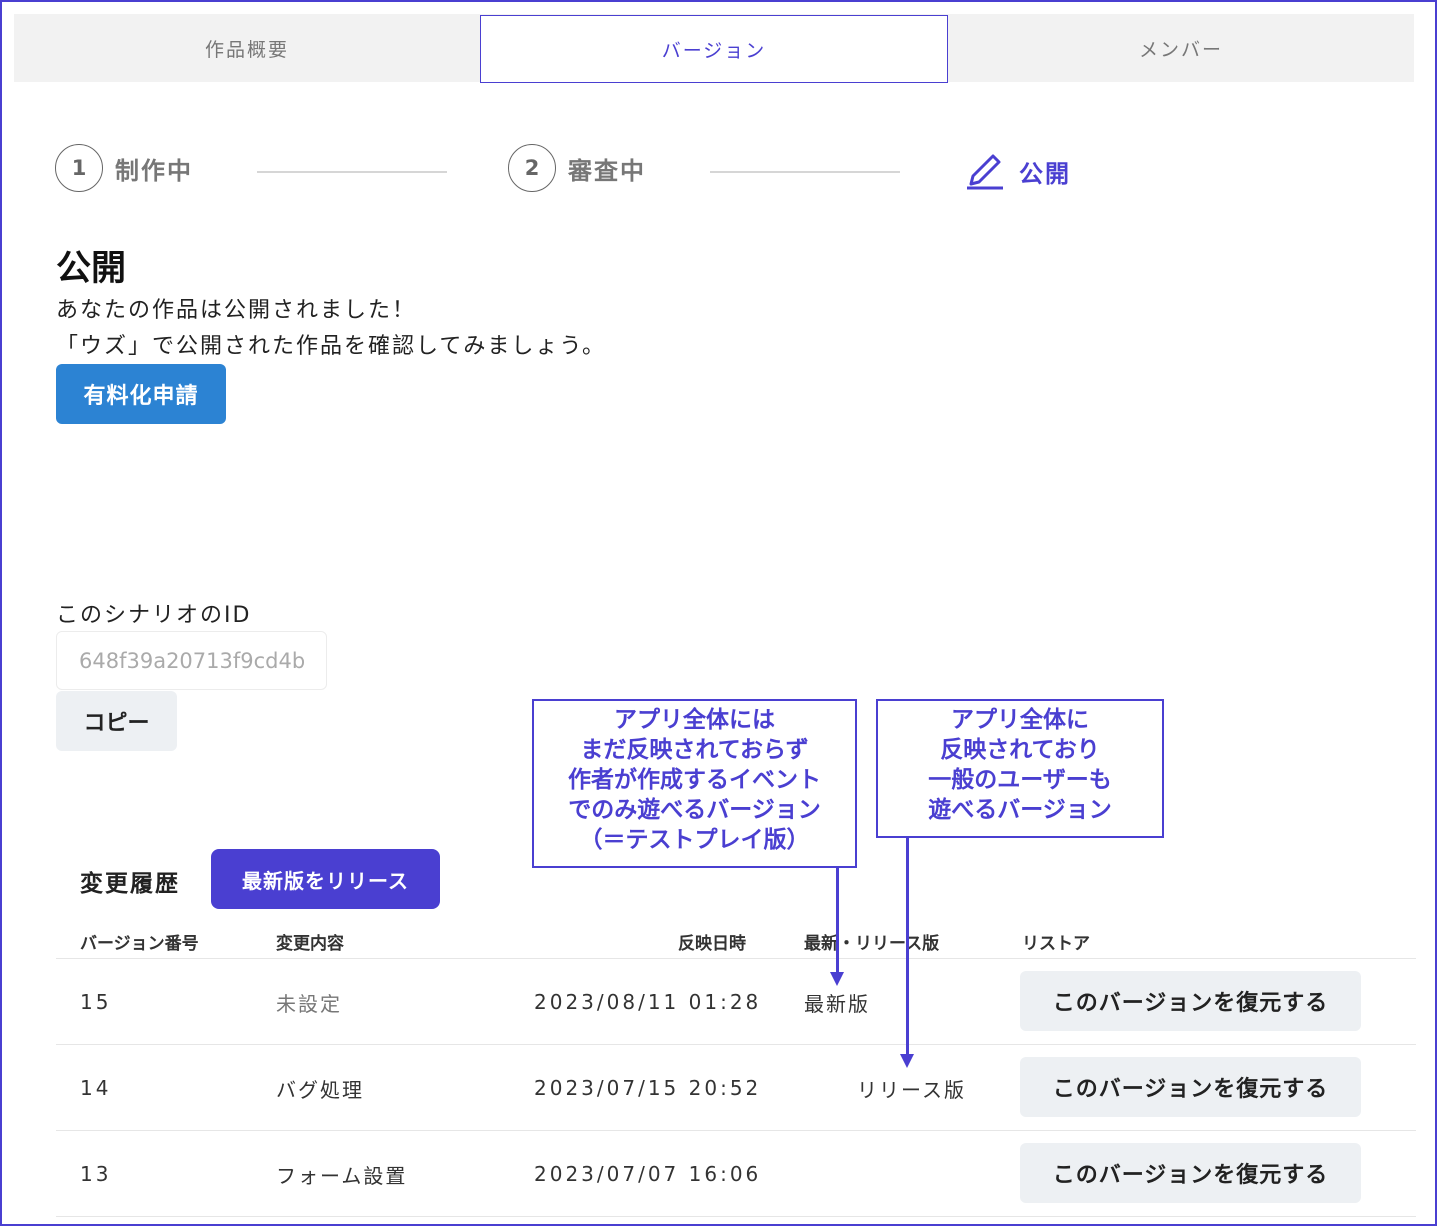  Describe the element at coordinates (1020, 780) in the screenshot. I see `annotation-line: 一般のユーザーも` at that location.